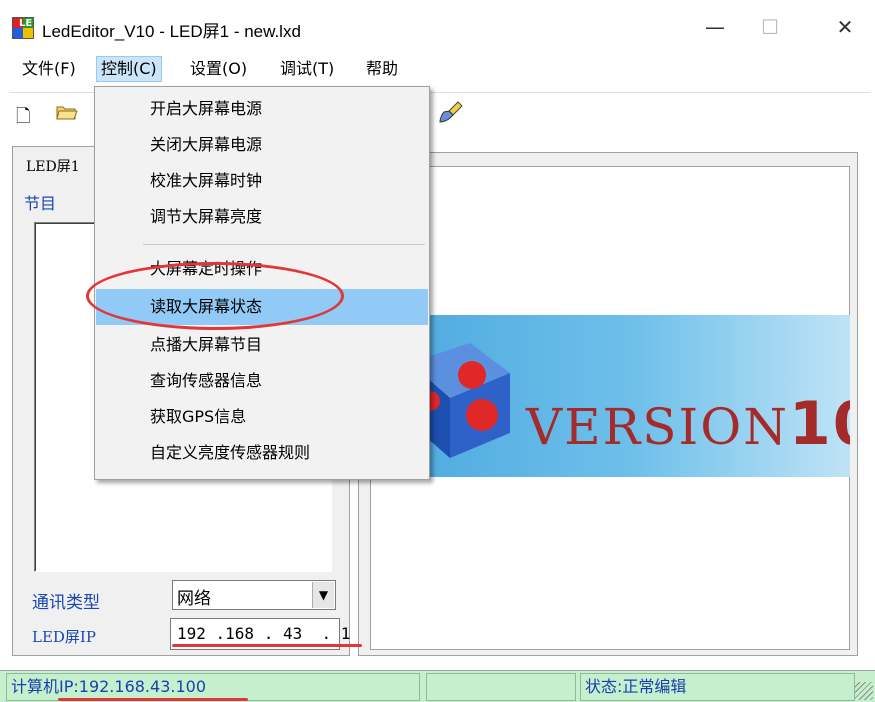  Describe the element at coordinates (262, 145) in the screenshot. I see `menu-item-power-off: 关闭大屏幕电源` at that location.